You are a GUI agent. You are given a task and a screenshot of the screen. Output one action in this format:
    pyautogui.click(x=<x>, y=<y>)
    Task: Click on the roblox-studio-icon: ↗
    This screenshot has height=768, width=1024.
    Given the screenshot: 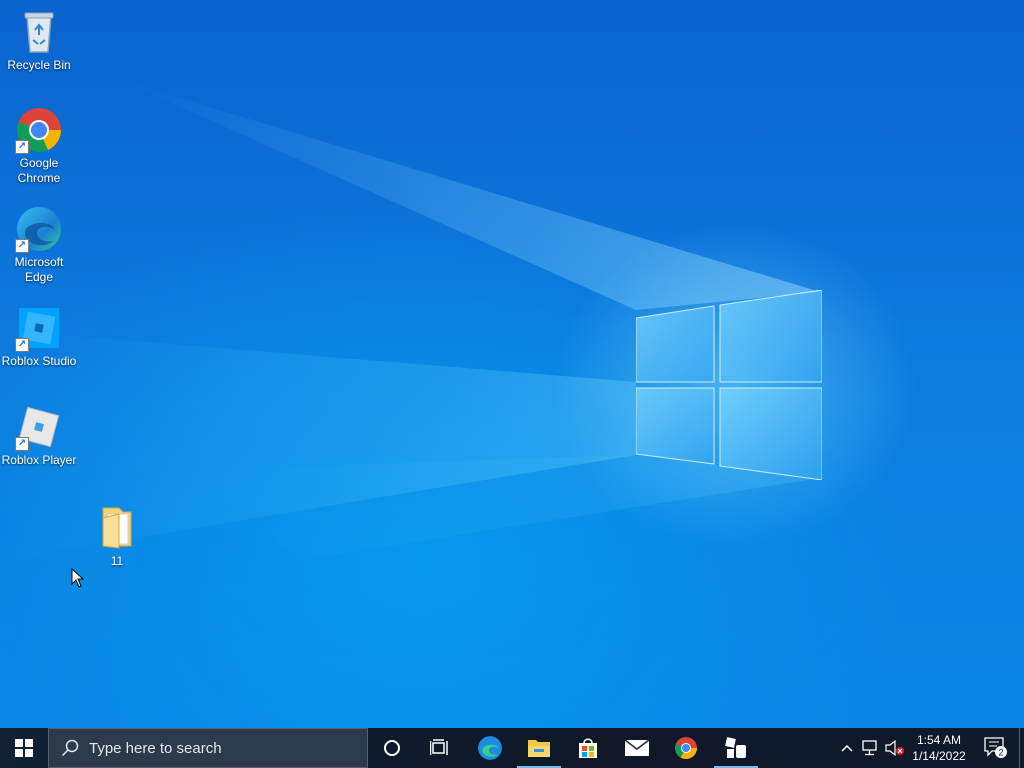 What is the action you would take?
    pyautogui.click(x=39, y=328)
    